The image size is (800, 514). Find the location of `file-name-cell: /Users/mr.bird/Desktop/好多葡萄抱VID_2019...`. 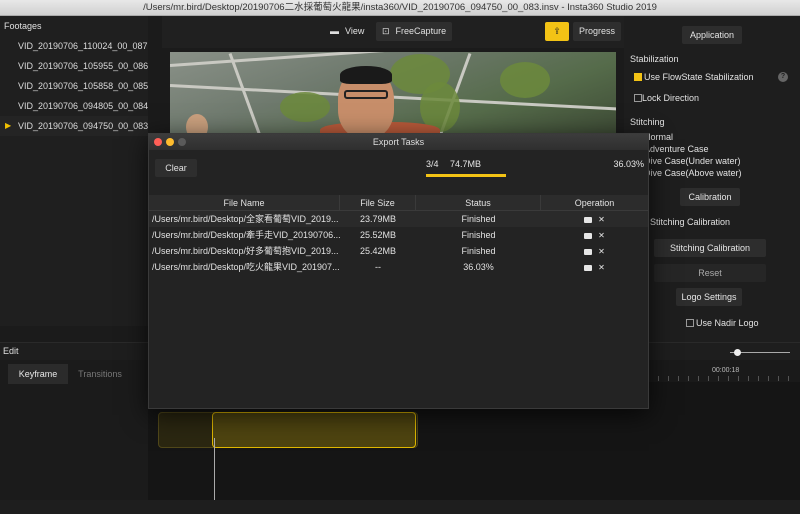

file-name-cell: /Users/mr.bird/Desktop/好多葡萄抱VID_2019... is located at coordinates (245, 251).